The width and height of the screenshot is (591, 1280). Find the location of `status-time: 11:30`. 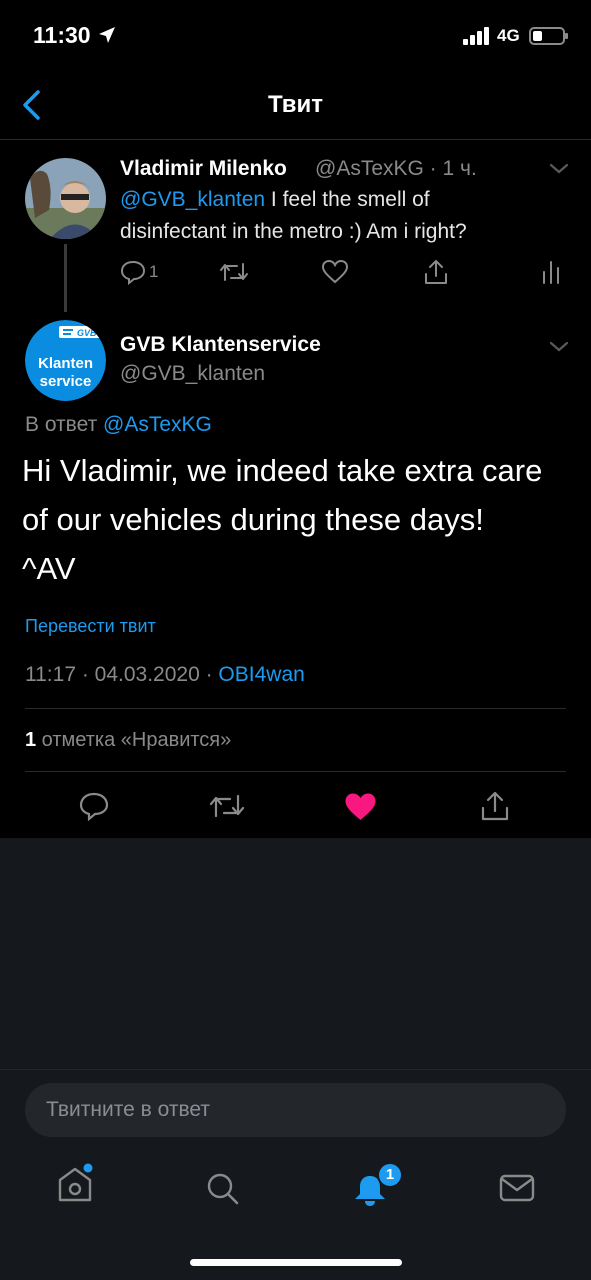

status-time: 11:30 is located at coordinates (62, 35).